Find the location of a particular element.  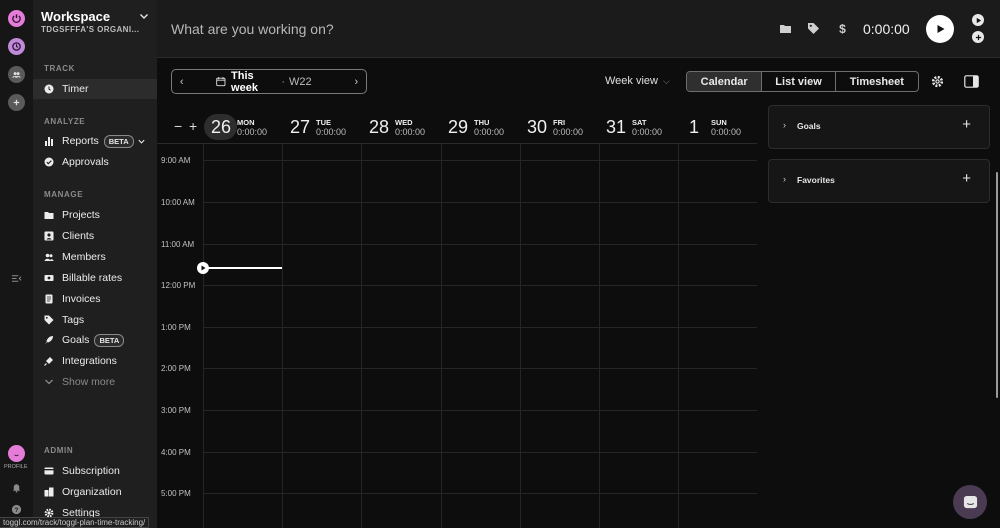

sidebar-item-reports: Reports BETA is located at coordinates (95, 141).